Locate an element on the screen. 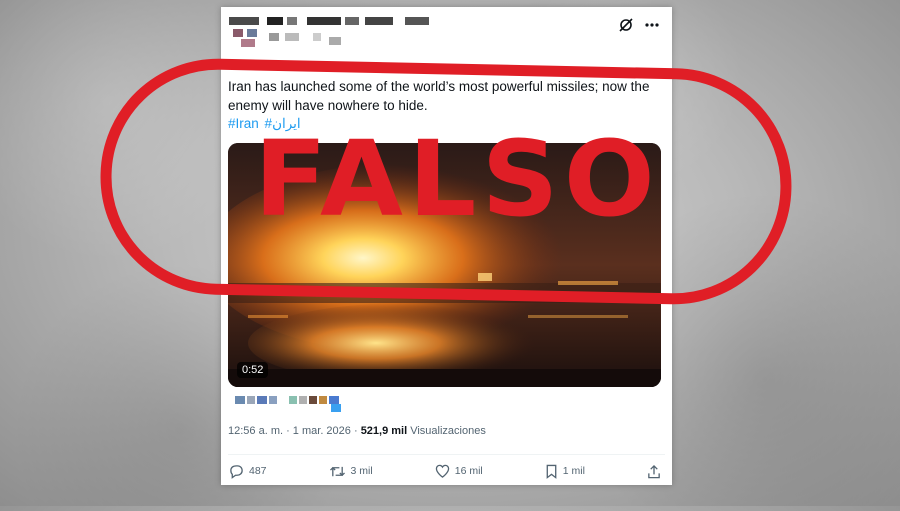 This screenshot has height=511, width=900. hashtag-iran-persian: #ایران is located at coordinates (283, 123).